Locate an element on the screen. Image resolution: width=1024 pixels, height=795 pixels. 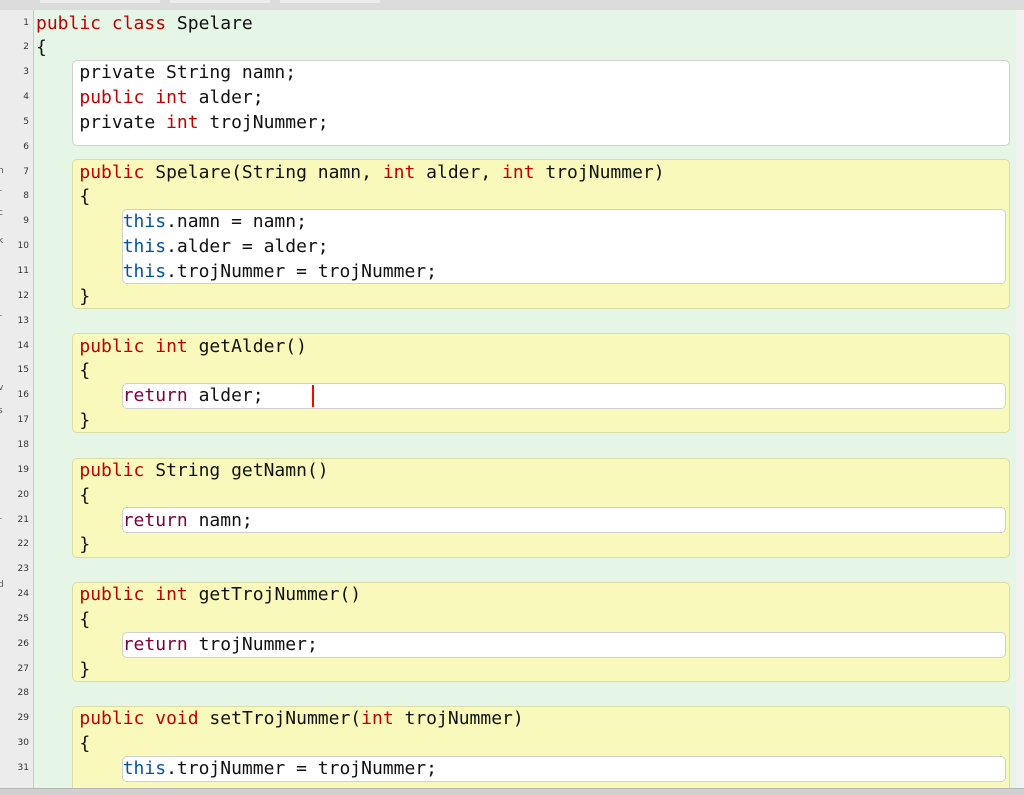
code-keyword: class is located at coordinates (139, 23).